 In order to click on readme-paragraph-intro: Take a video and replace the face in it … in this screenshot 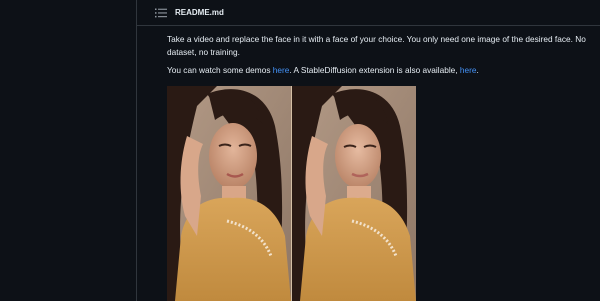, I will do `click(376, 45)`.